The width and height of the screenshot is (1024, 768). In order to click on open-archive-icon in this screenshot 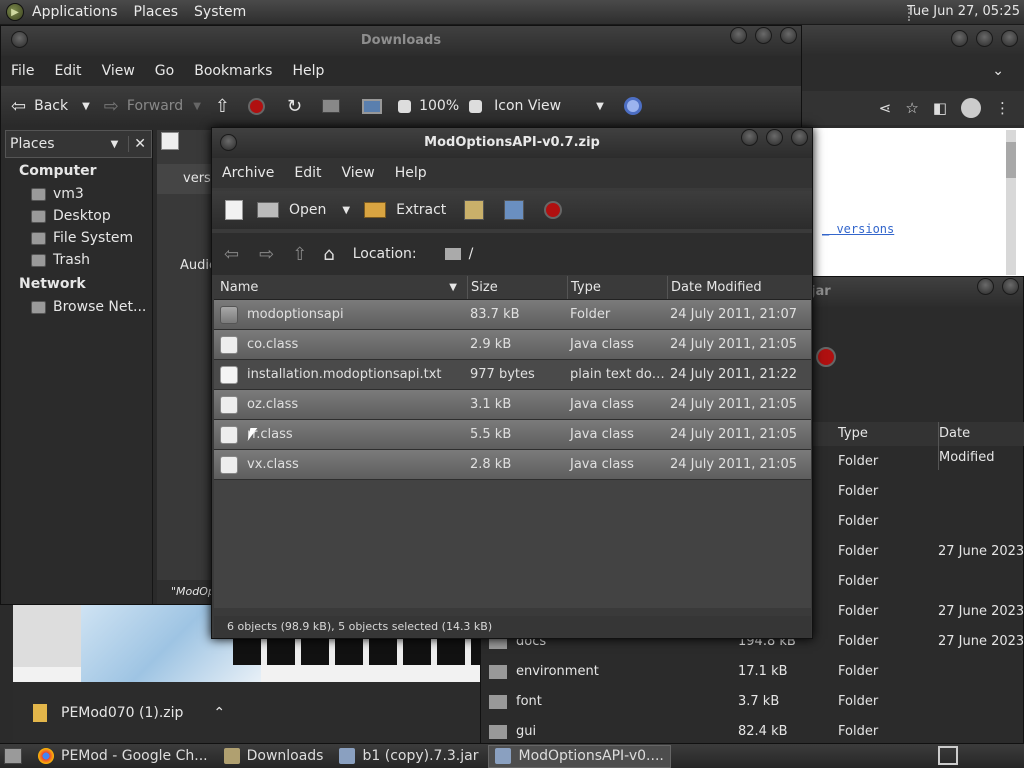, I will do `click(268, 210)`.